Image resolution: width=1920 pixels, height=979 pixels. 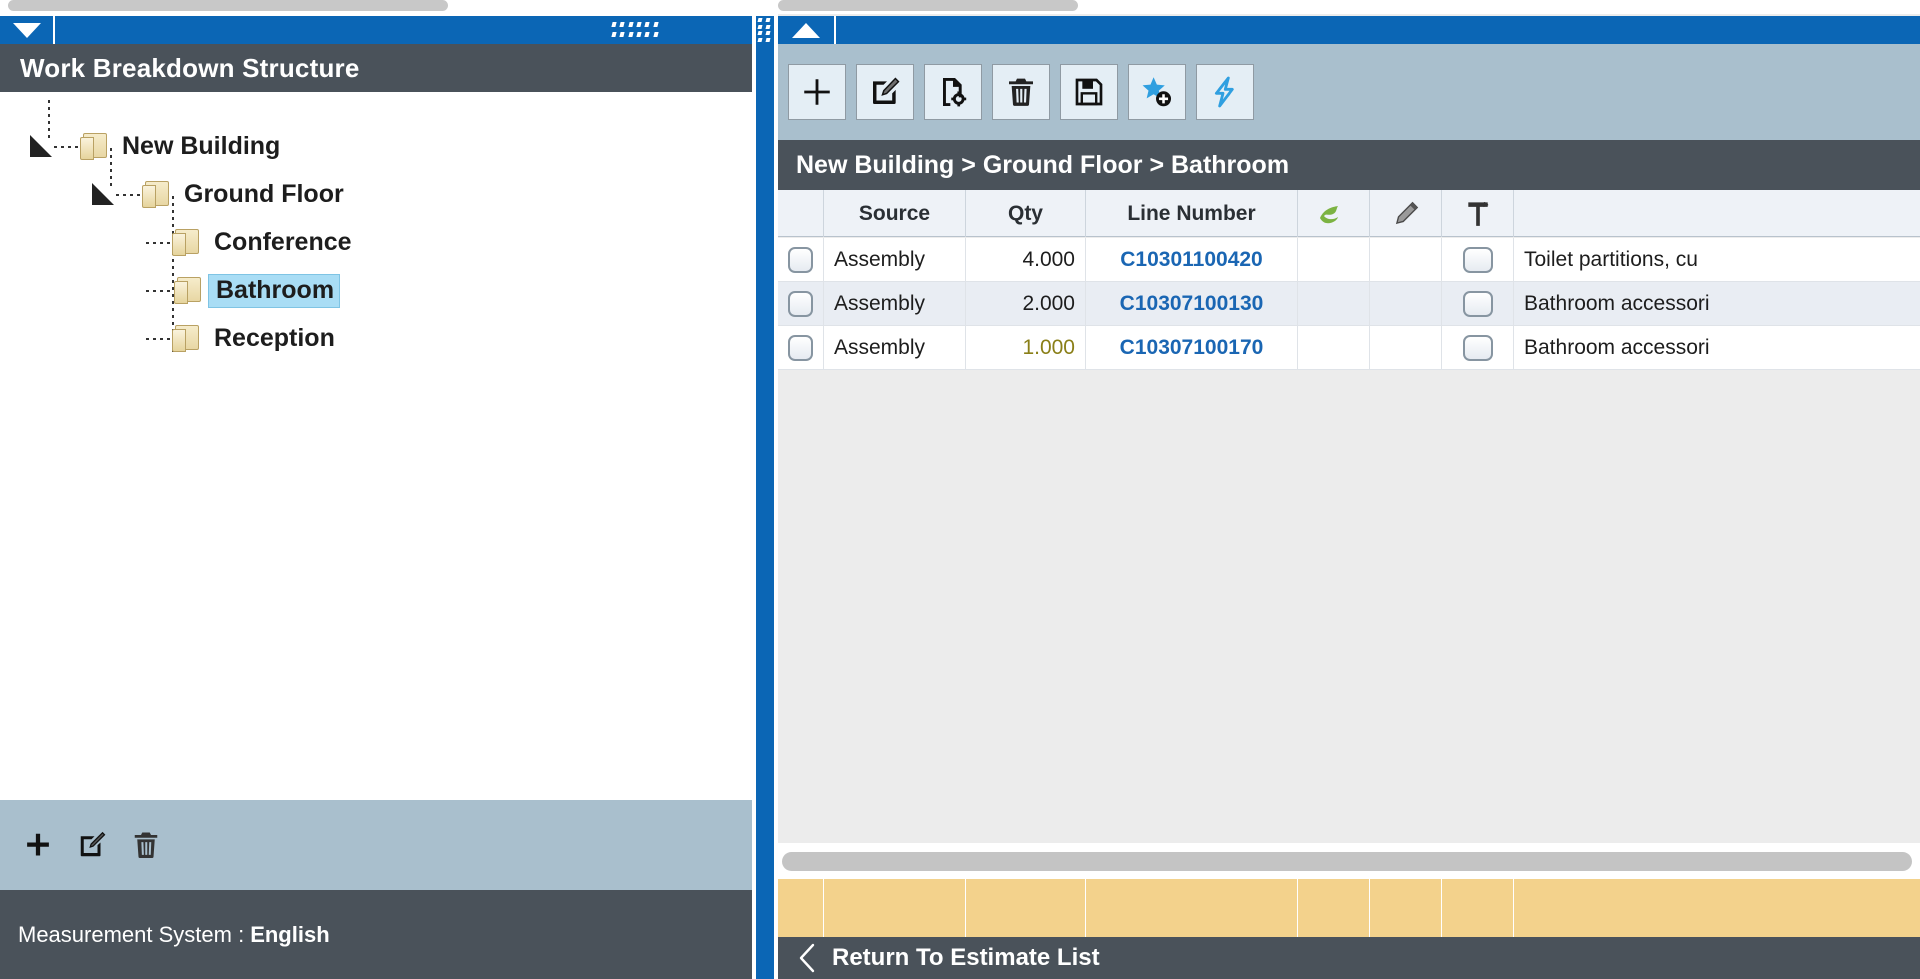 I want to click on tree-item-label: Reception, so click(x=274, y=338).